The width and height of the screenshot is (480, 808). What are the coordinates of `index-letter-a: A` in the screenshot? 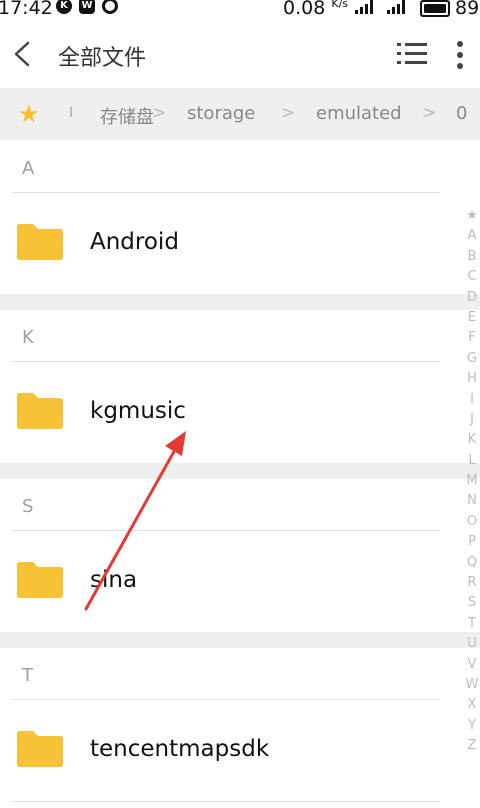 It's located at (471, 236).